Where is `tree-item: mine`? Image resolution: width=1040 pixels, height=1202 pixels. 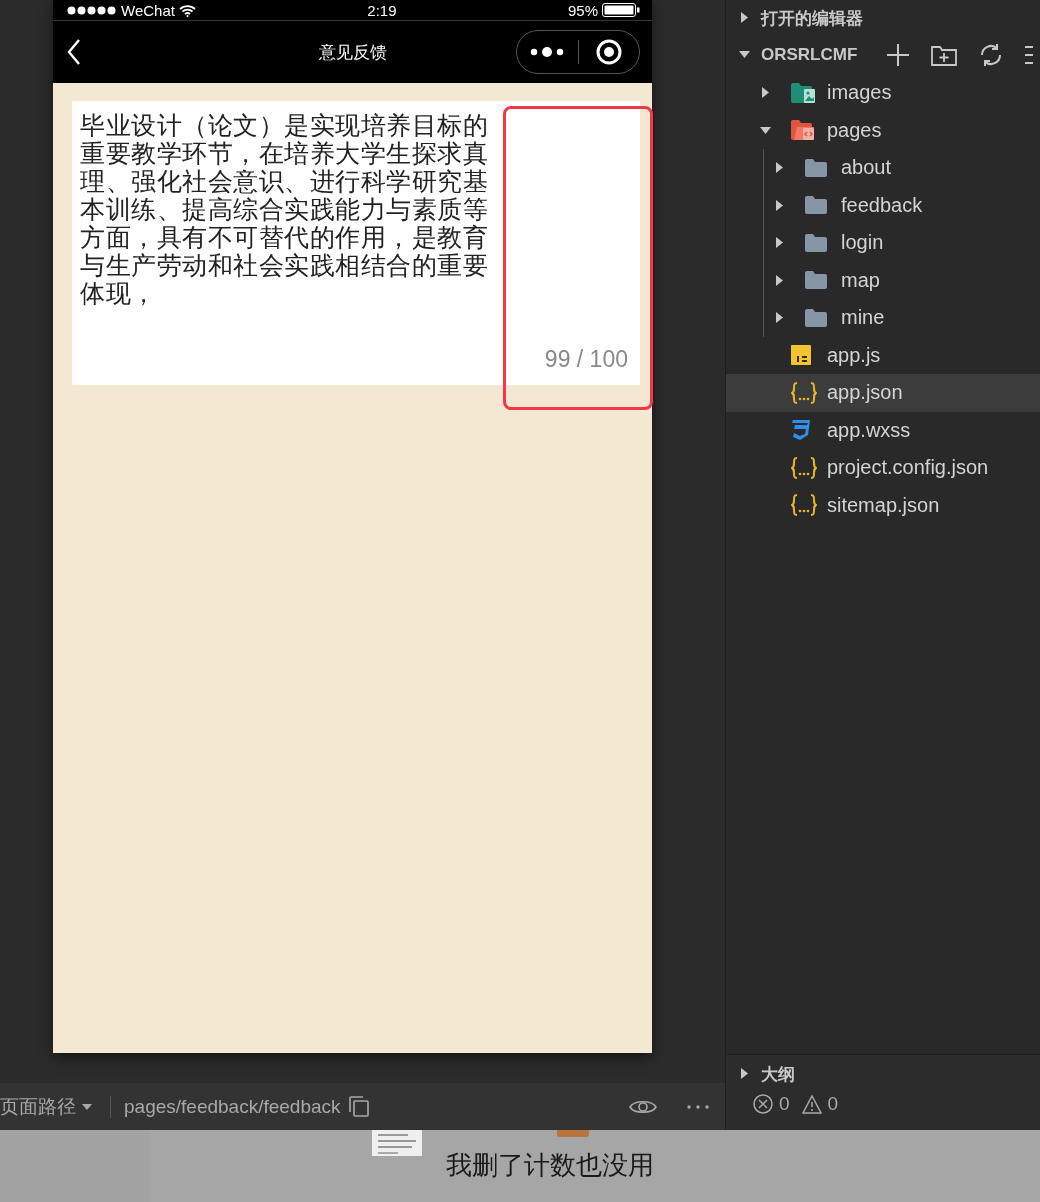 tree-item: mine is located at coordinates (883, 318).